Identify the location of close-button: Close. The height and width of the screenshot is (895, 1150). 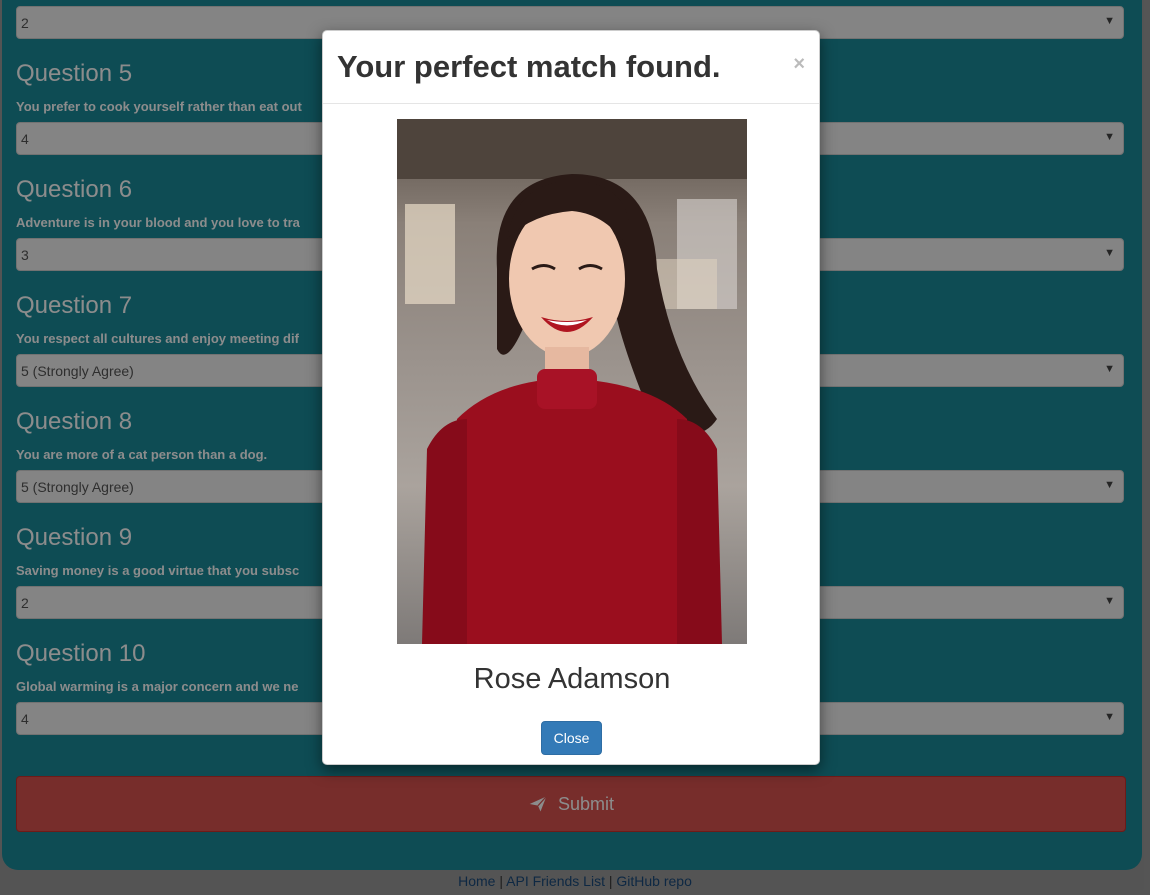
(571, 738).